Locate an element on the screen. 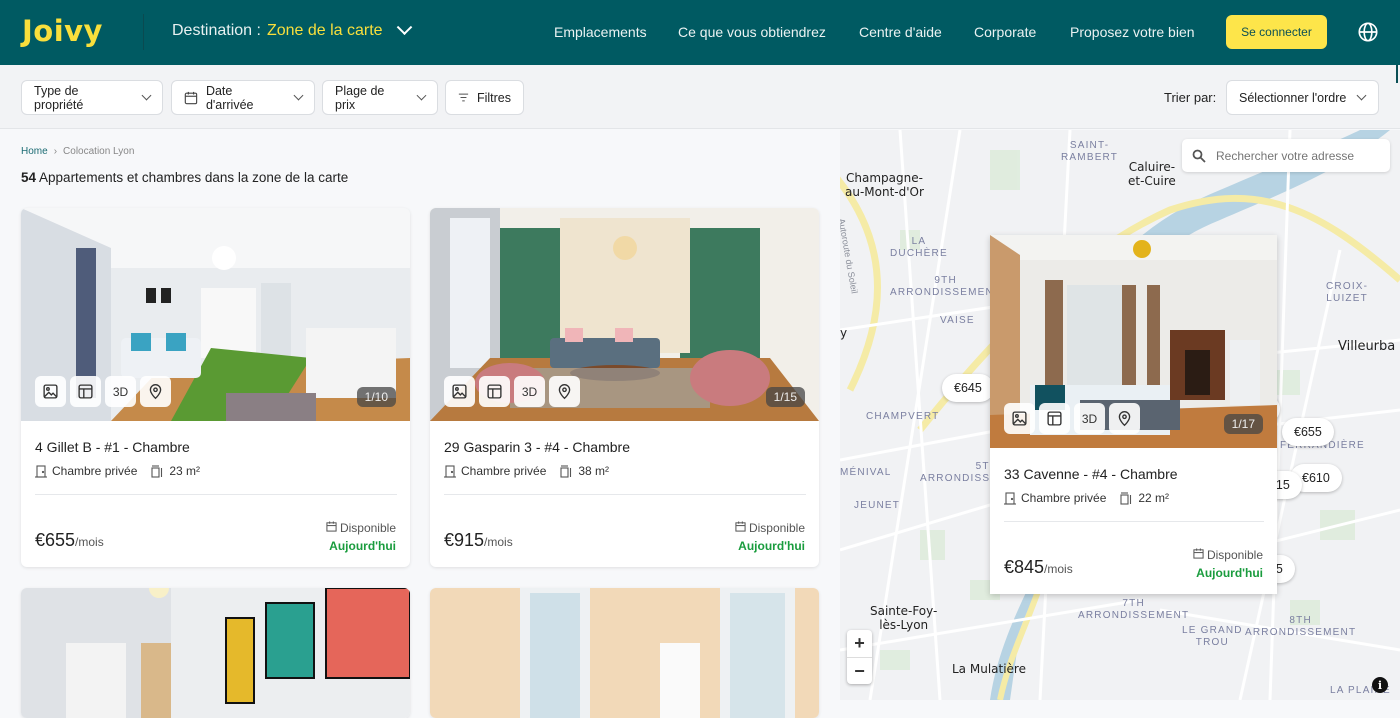 The image size is (1400, 718). map-label-le-grand-trou: LE GRAND TROU is located at coordinates (1212, 636).